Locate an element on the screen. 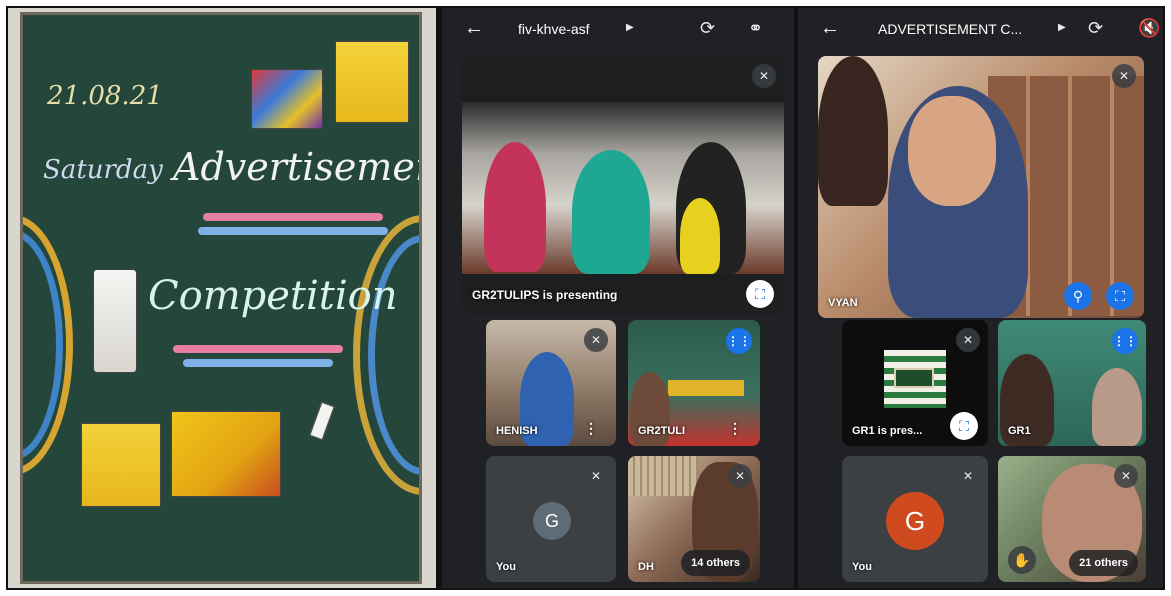 This screenshot has width=1171, height=596. poster-snack-left is located at coordinates (121, 465).